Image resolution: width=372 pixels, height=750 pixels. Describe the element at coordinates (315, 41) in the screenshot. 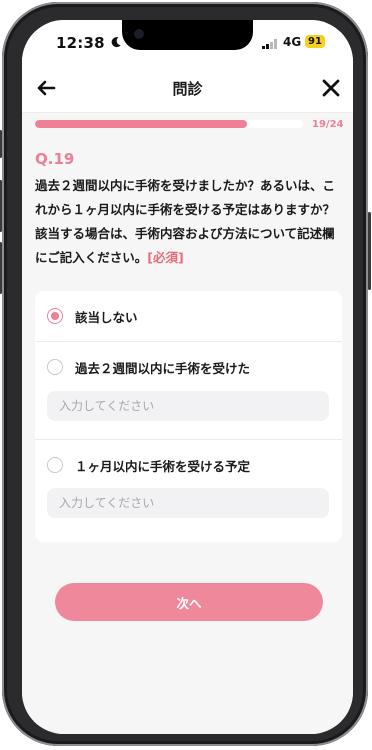

I see `battery-indicator: 91` at that location.